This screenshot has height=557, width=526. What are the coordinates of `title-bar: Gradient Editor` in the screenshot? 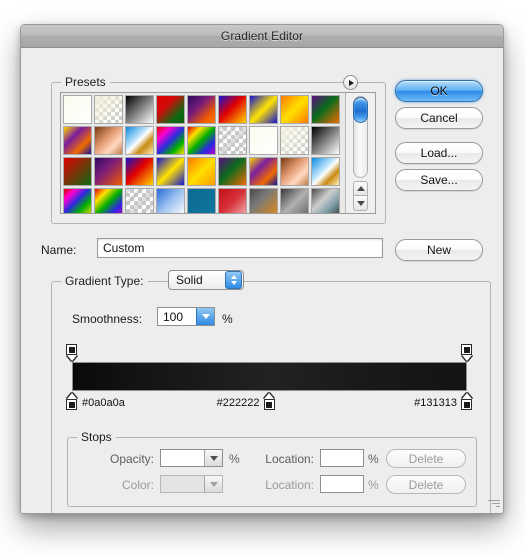 It's located at (262, 36).